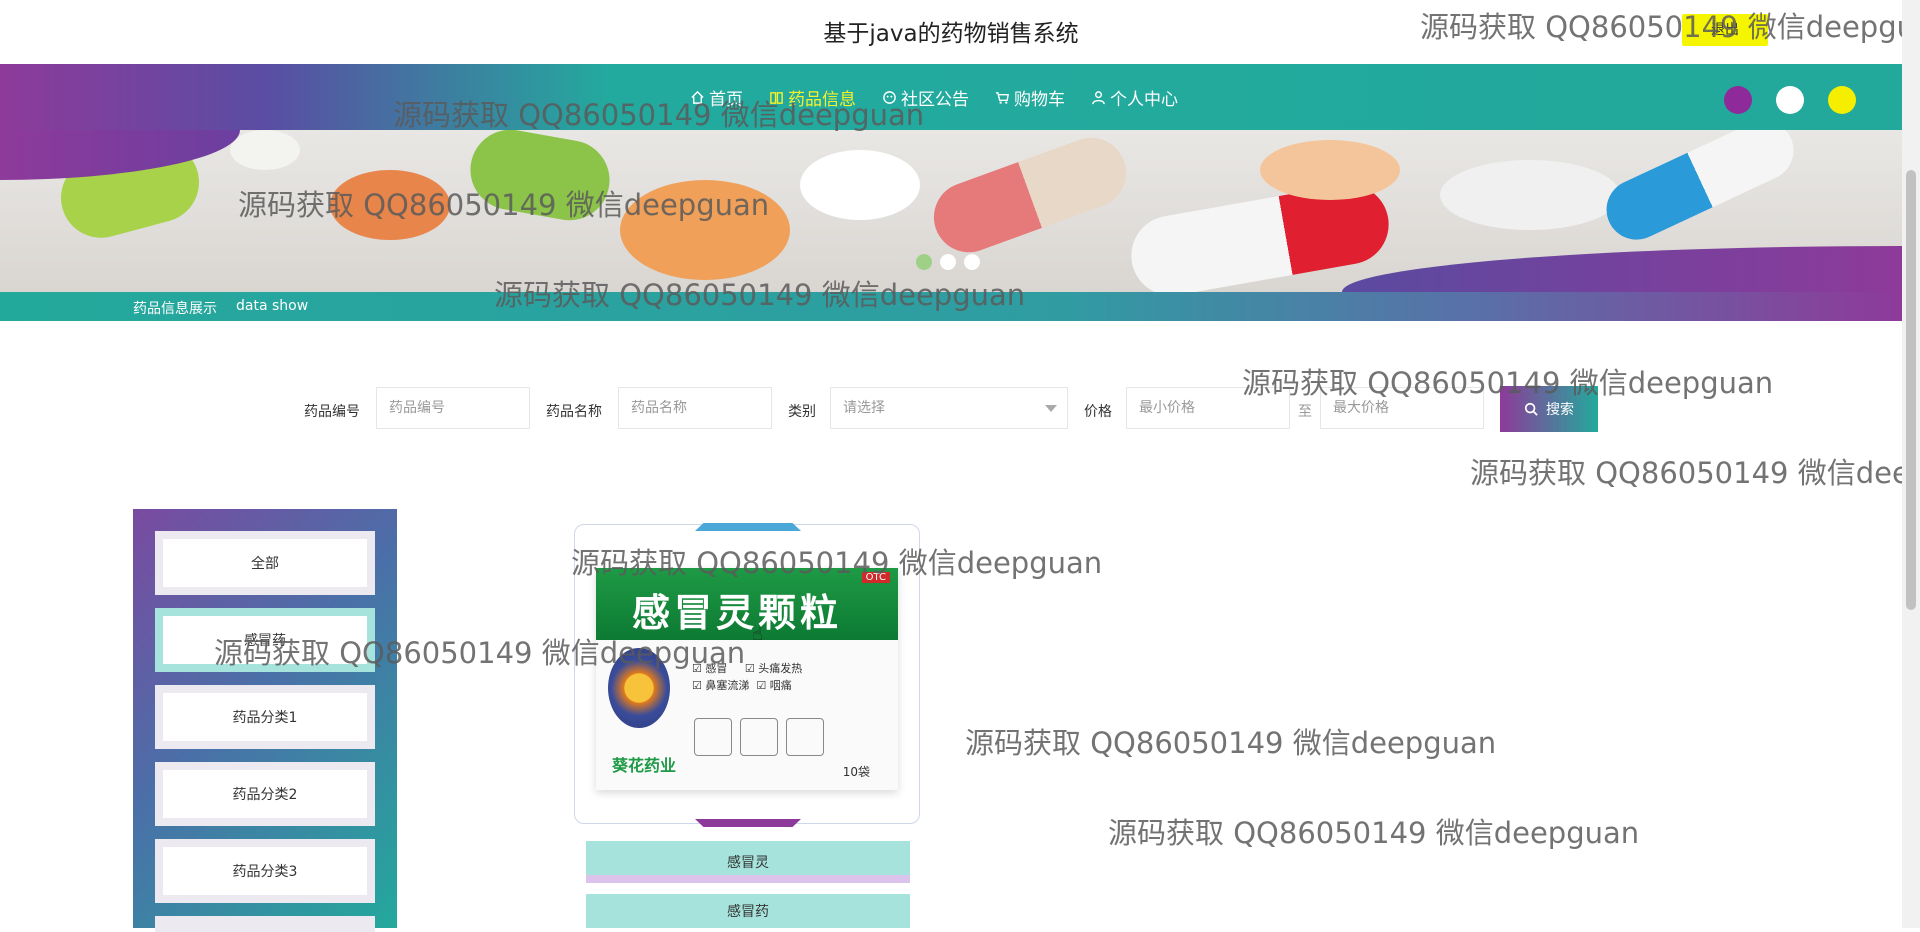 Image resolution: width=1920 pixels, height=932 pixels. I want to click on theme-white-button, so click(1790, 100).